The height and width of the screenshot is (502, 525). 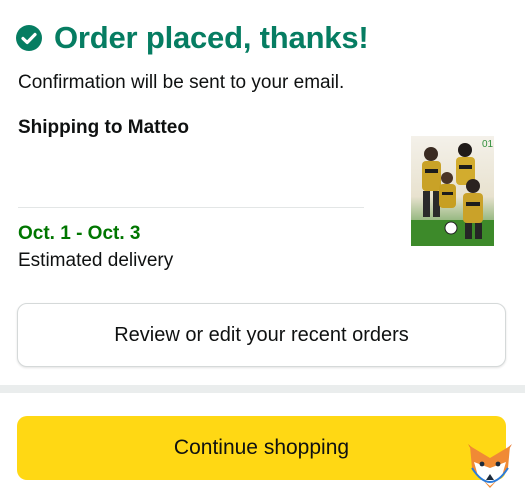 What do you see at coordinates (211, 37) in the screenshot?
I see `page-title: Order placed, thanks!` at bounding box center [211, 37].